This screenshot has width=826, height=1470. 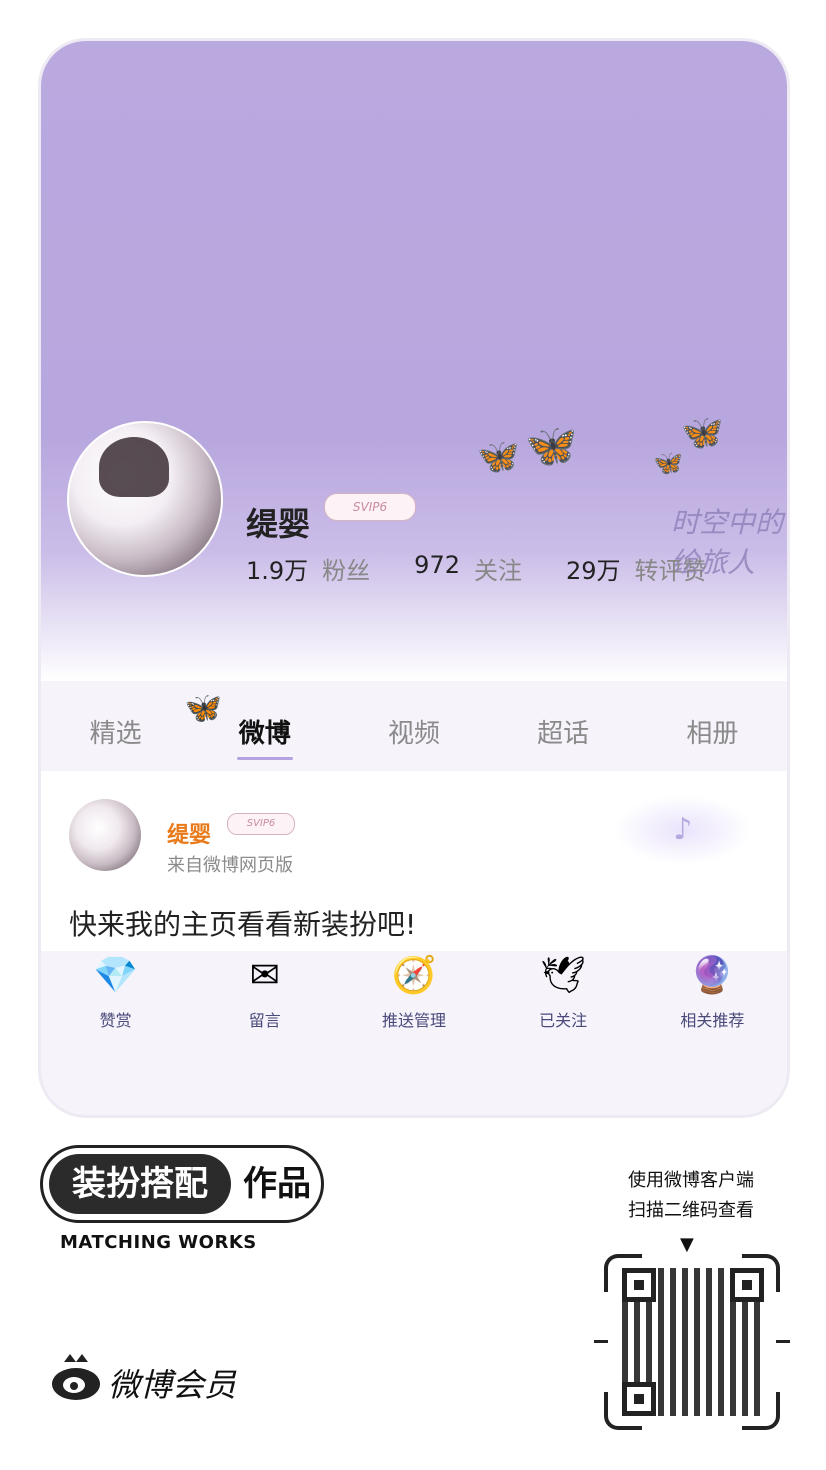 What do you see at coordinates (116, 1001) in the screenshot?
I see `action-tip: 💎 赞赏` at bounding box center [116, 1001].